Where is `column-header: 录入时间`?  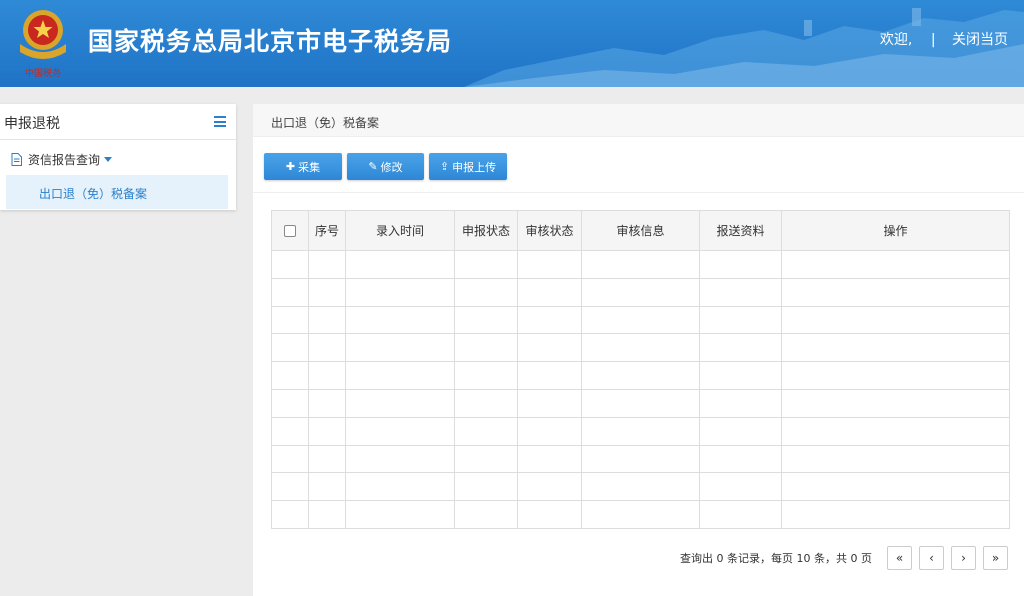 column-header: 录入时间 is located at coordinates (400, 230).